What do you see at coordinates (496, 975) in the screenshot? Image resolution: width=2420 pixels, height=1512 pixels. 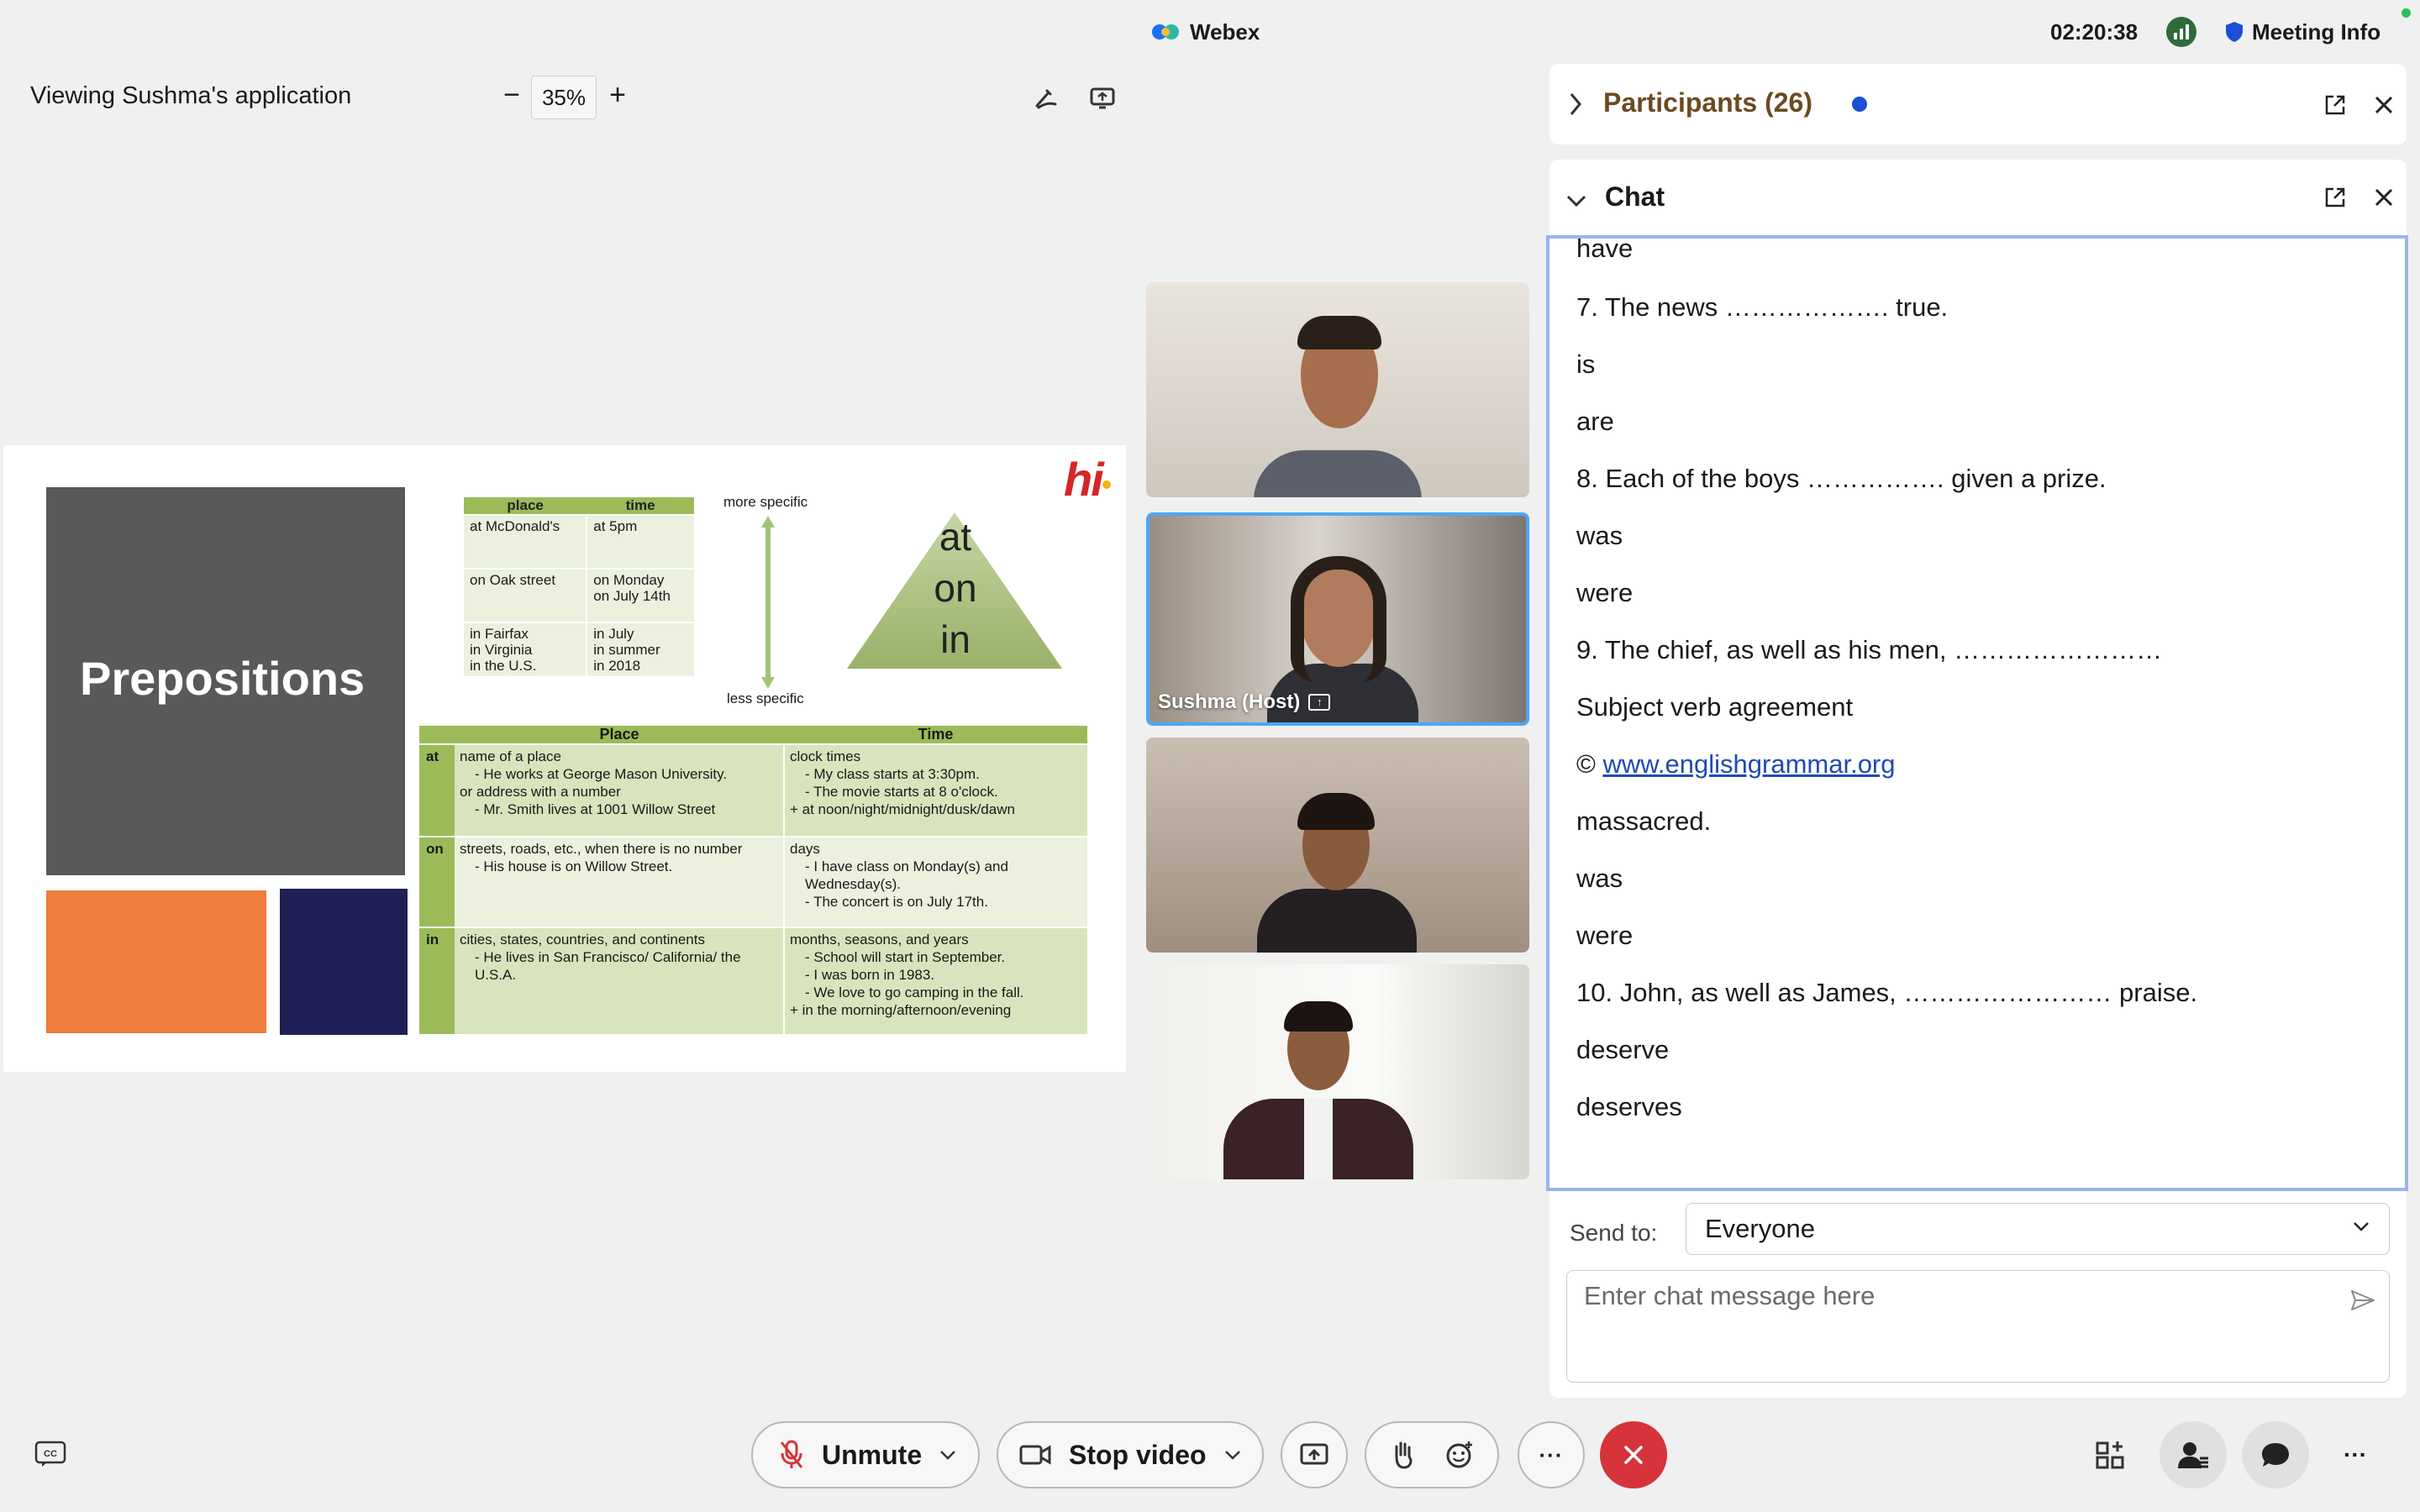 I see `cell-line: U.S.A.` at bounding box center [496, 975].